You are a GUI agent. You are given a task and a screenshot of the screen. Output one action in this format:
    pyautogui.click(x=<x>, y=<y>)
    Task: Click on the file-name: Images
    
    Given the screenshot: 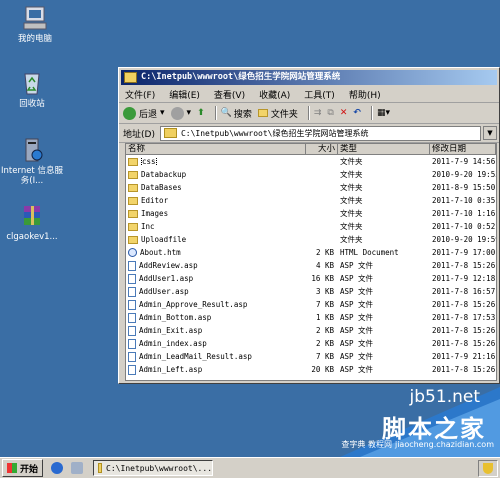 What is the action you would take?
    pyautogui.click(x=155, y=213)
    